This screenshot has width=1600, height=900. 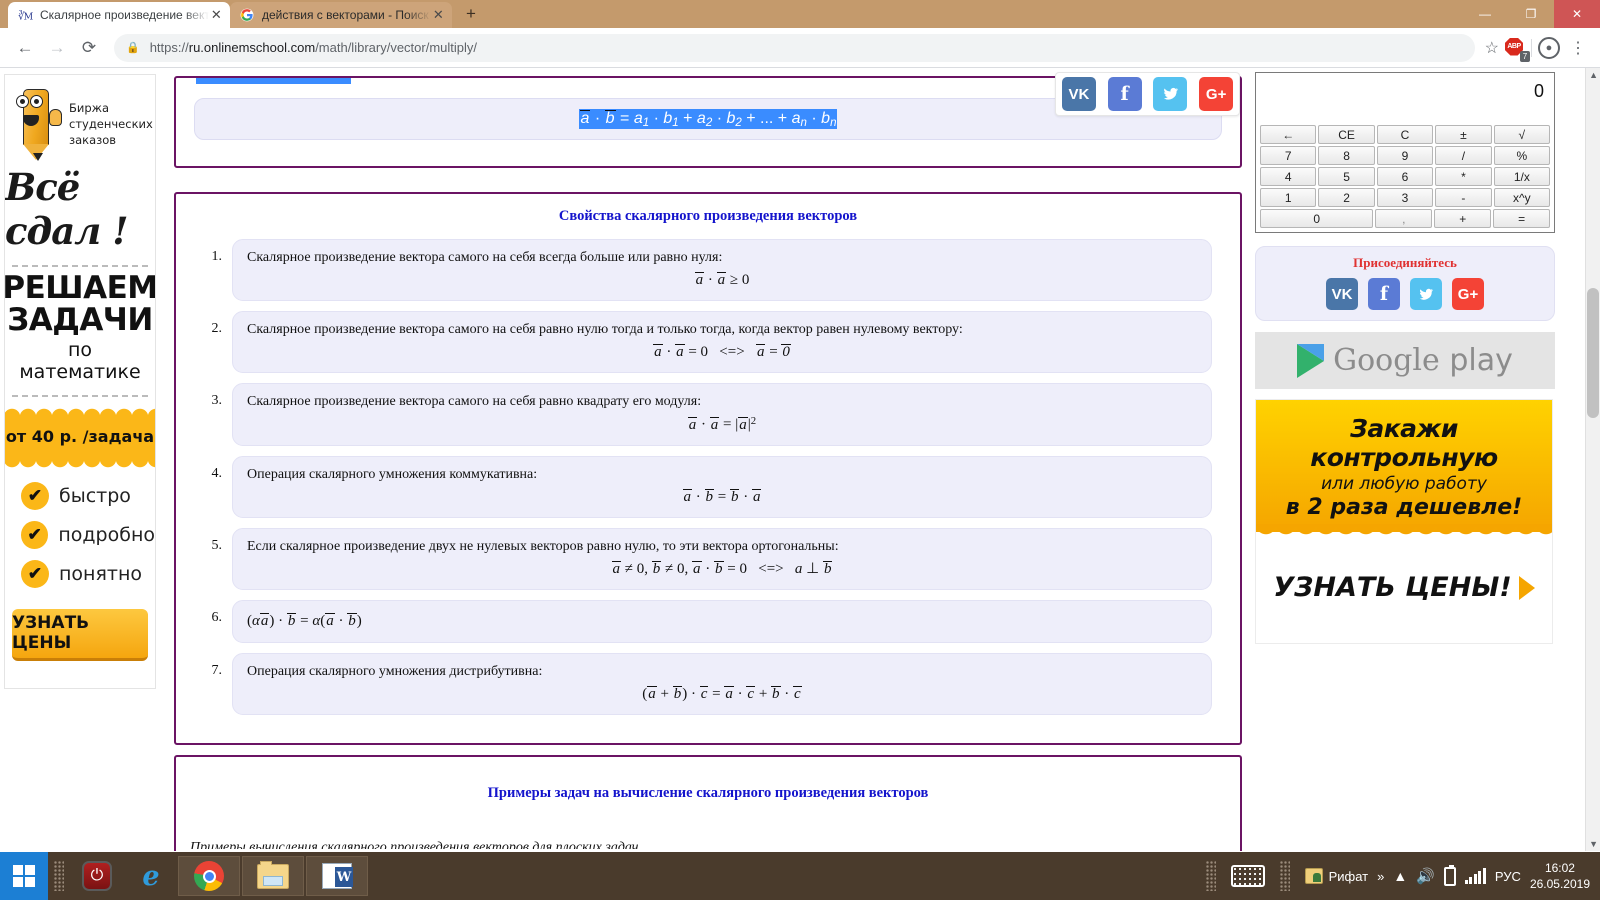 I want to click on calc-key-8: 8, so click(x=1346, y=155).